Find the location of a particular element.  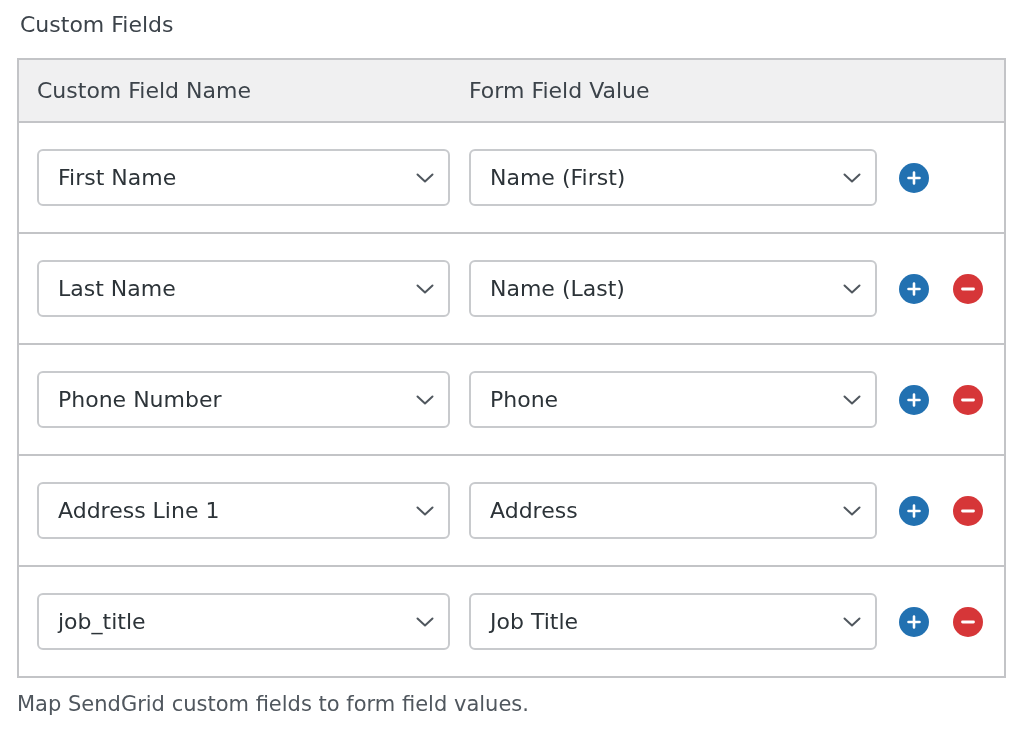

column-header: Form Field Value is located at coordinates (559, 90).